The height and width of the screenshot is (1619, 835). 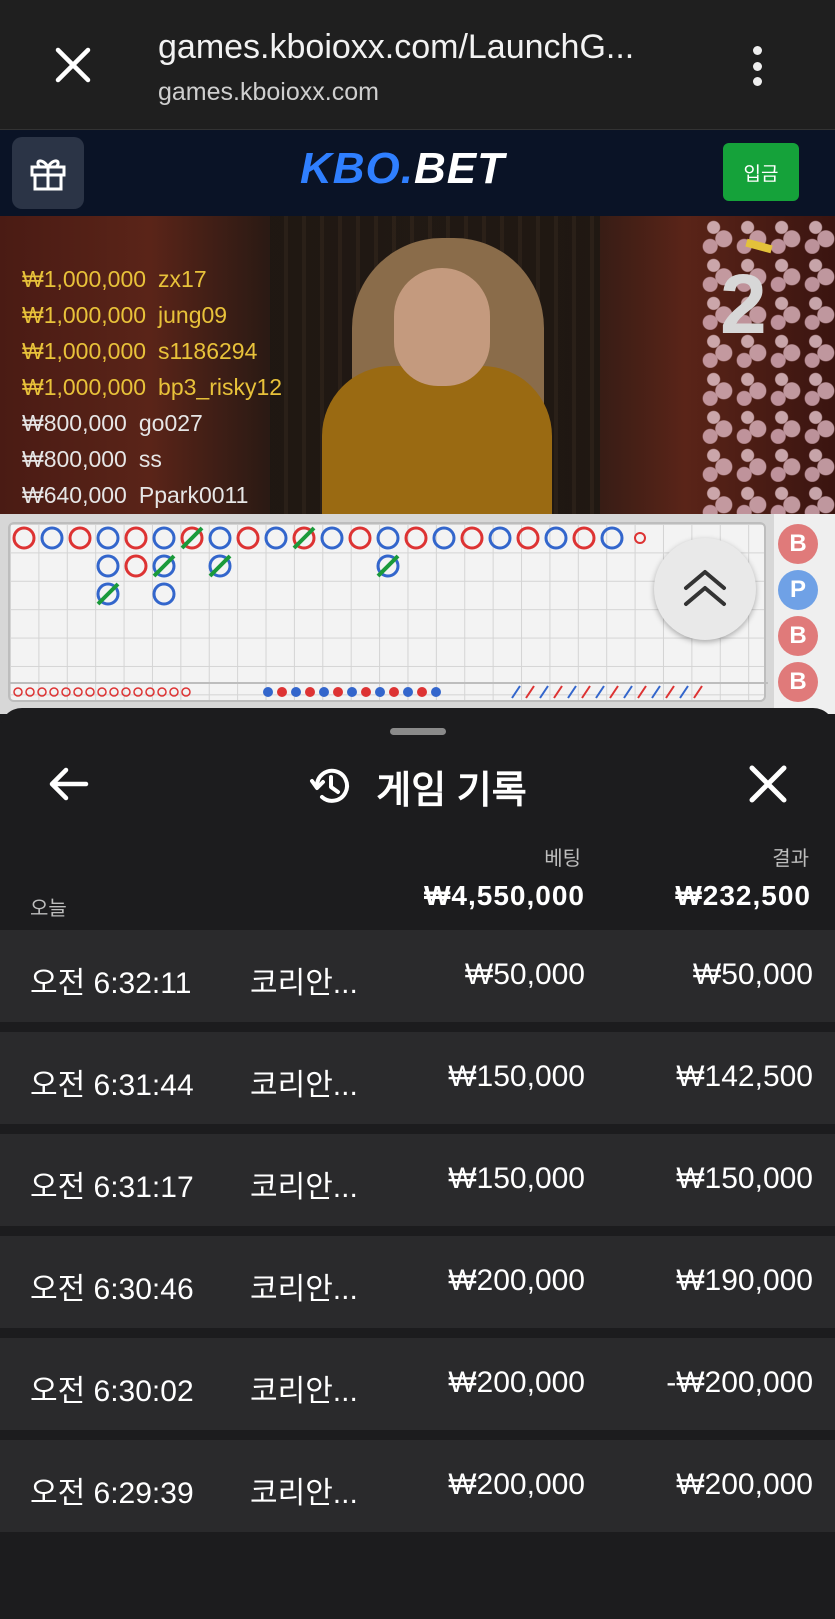 I want to click on winner-amount: ₩640,000, so click(x=74, y=495).